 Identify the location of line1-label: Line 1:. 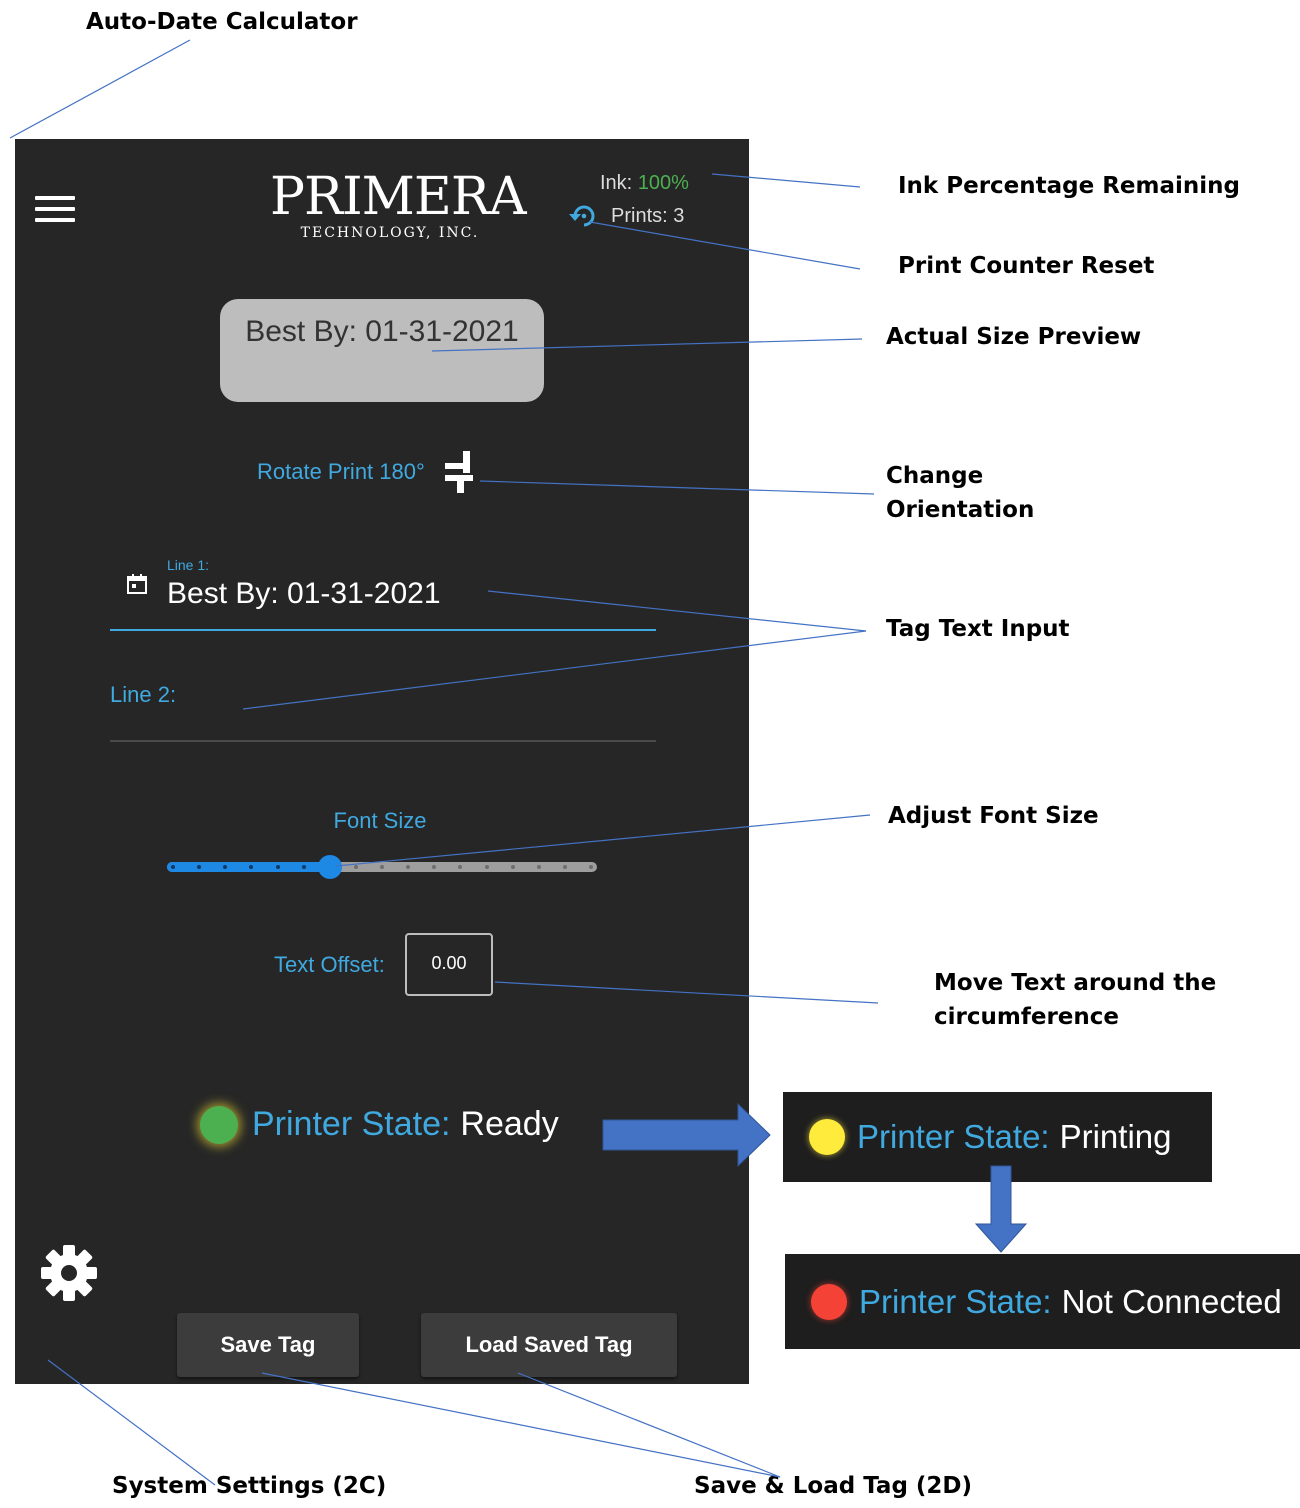
(188, 565).